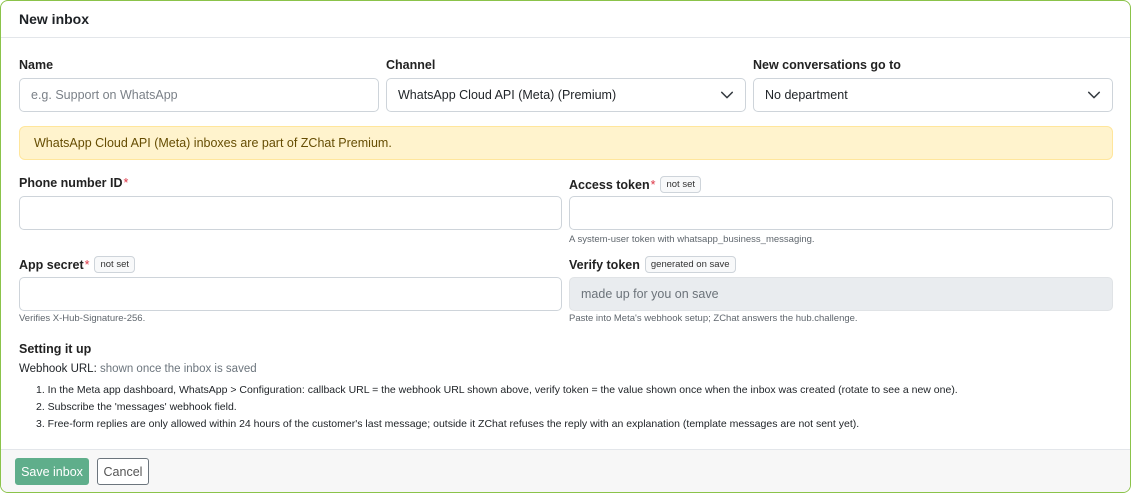 This screenshot has height=493, width=1131. What do you see at coordinates (82, 318) in the screenshot?
I see `app-secret-help: Verifies X-Hub-Signature-256.` at bounding box center [82, 318].